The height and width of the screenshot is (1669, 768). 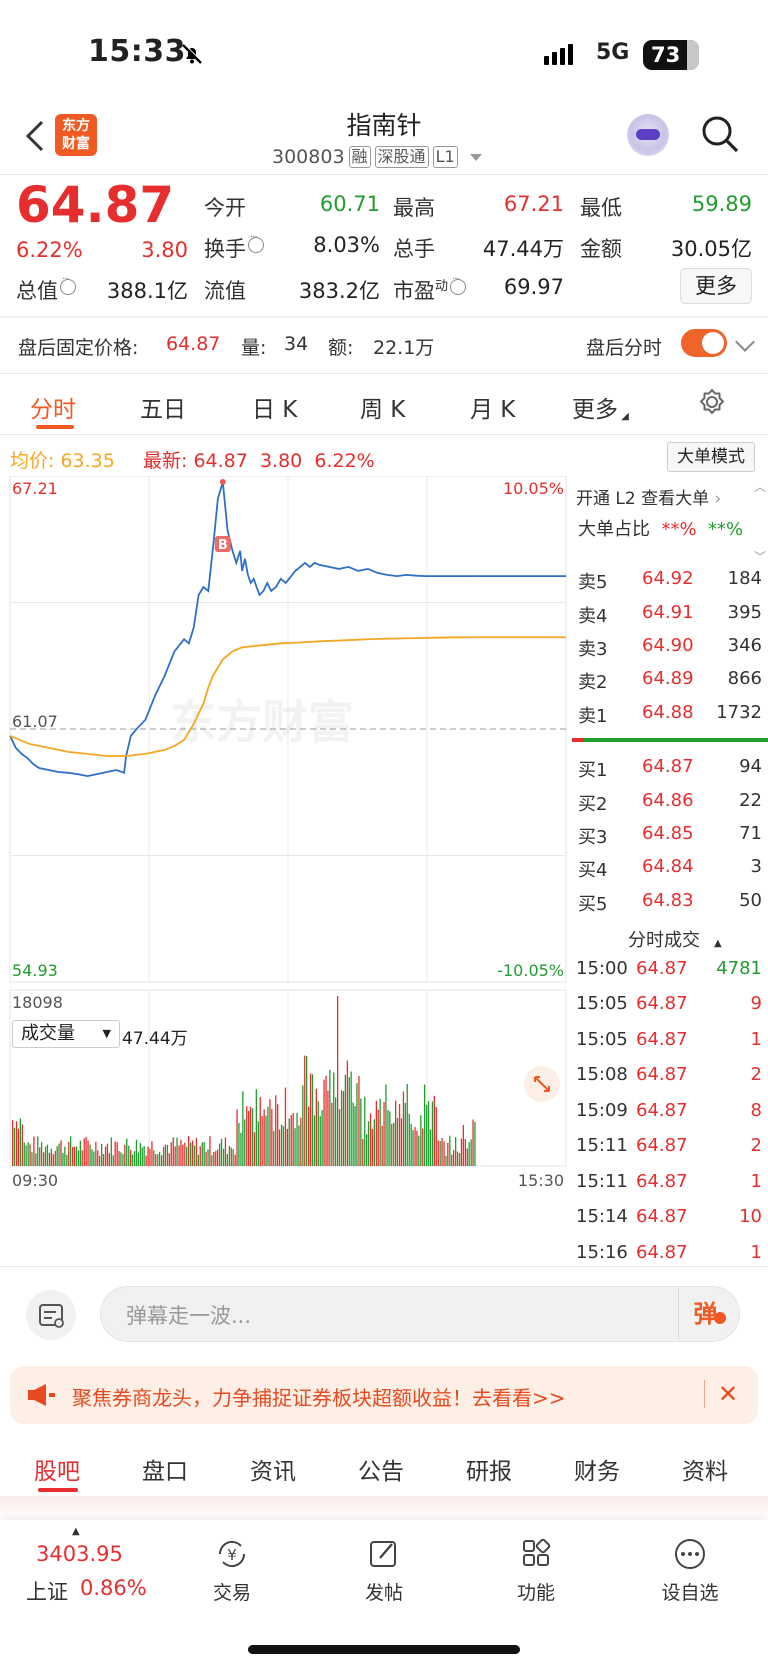 I want to click on ask-row: 卖2 64.89 866, so click(x=670, y=680).